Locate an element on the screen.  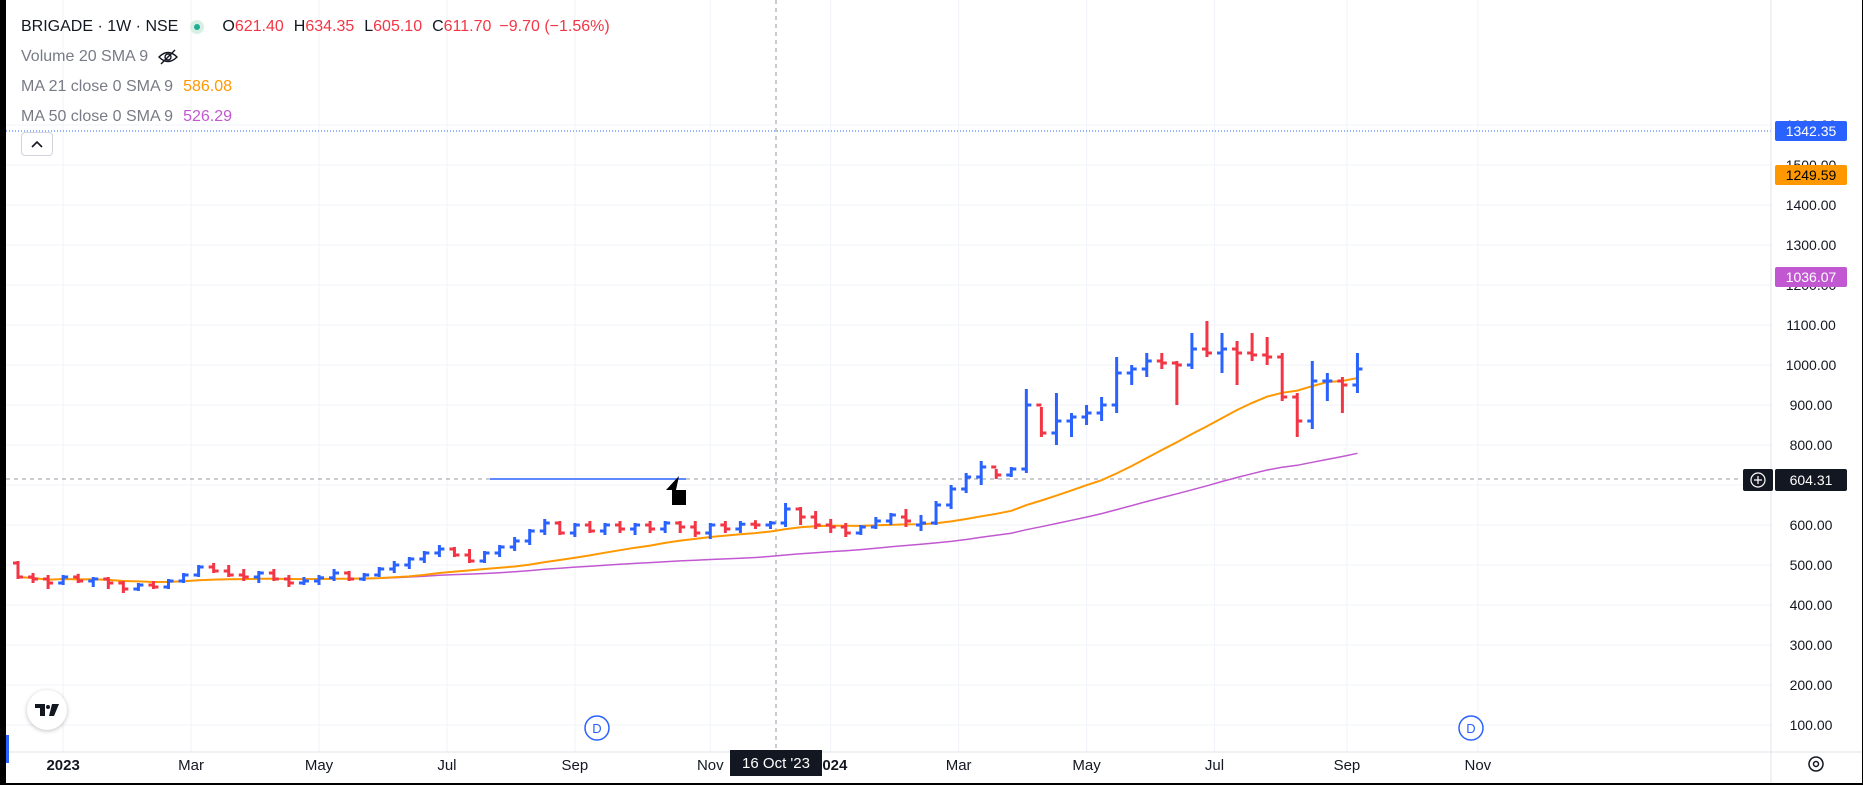
change-value: −9.70 (−1.56%) is located at coordinates (554, 26).